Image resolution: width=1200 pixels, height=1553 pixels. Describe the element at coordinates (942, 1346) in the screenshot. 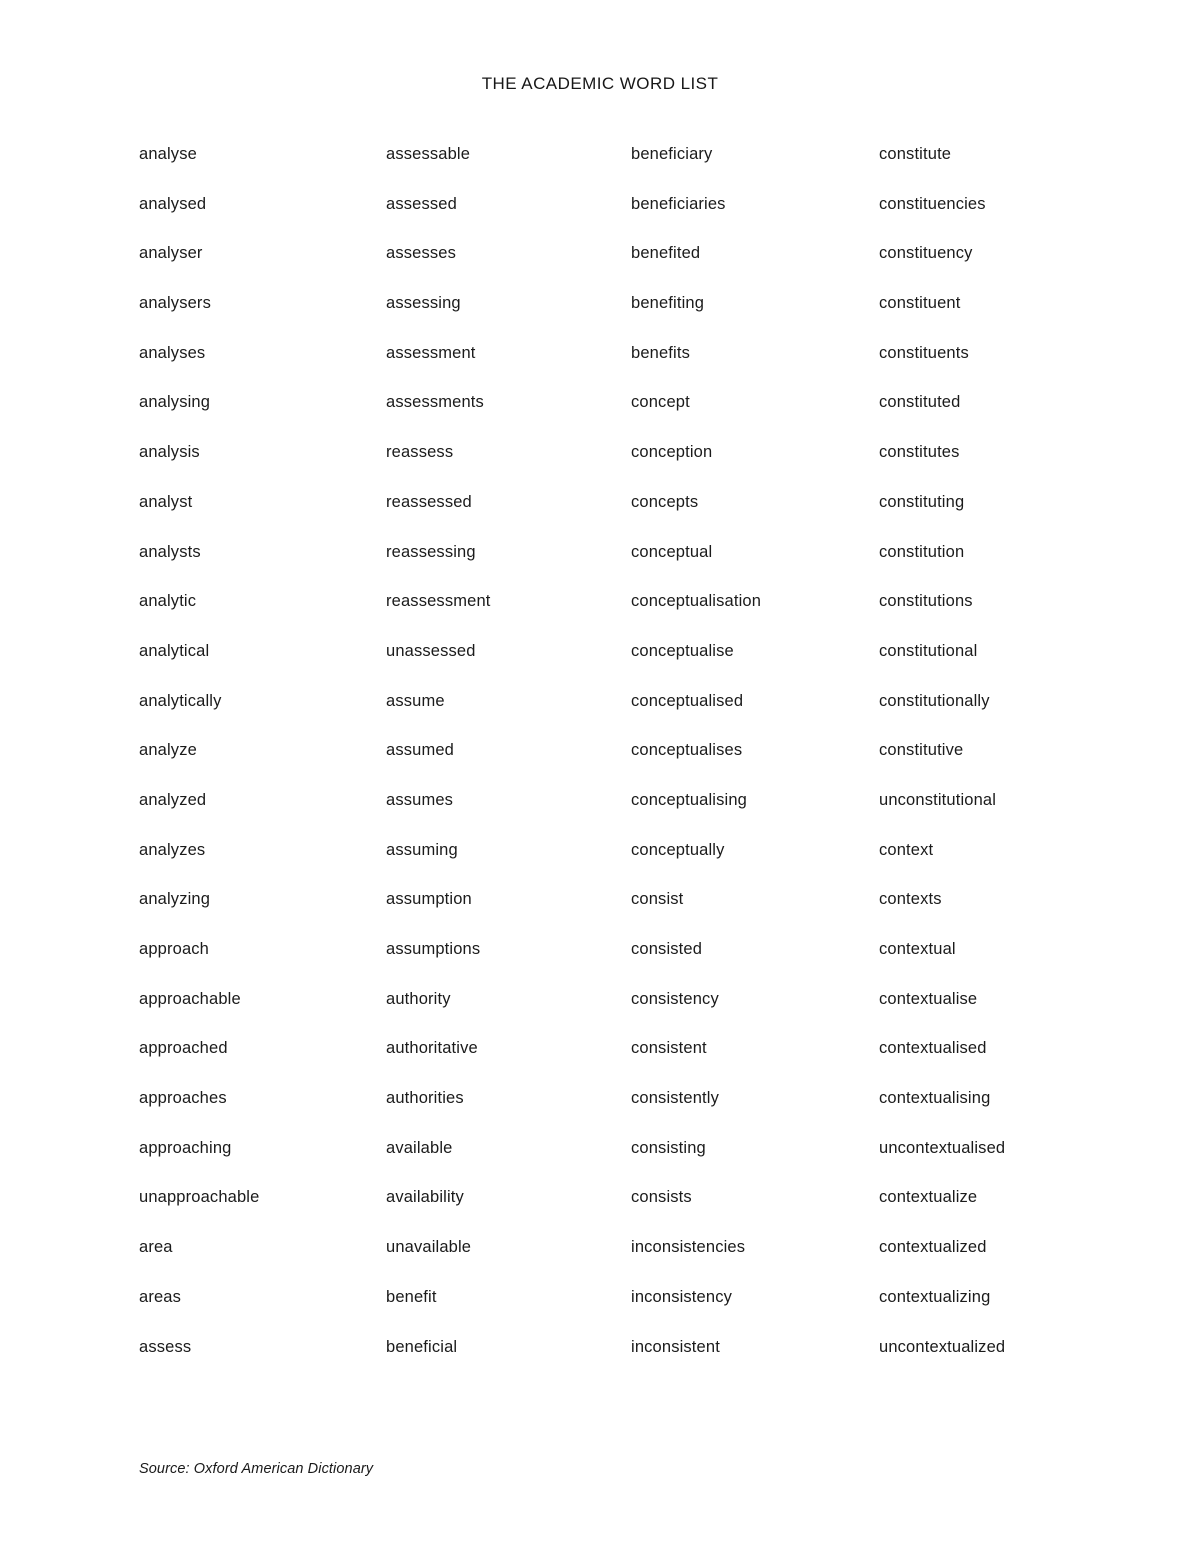

I see `word-item: uncontextualized` at that location.